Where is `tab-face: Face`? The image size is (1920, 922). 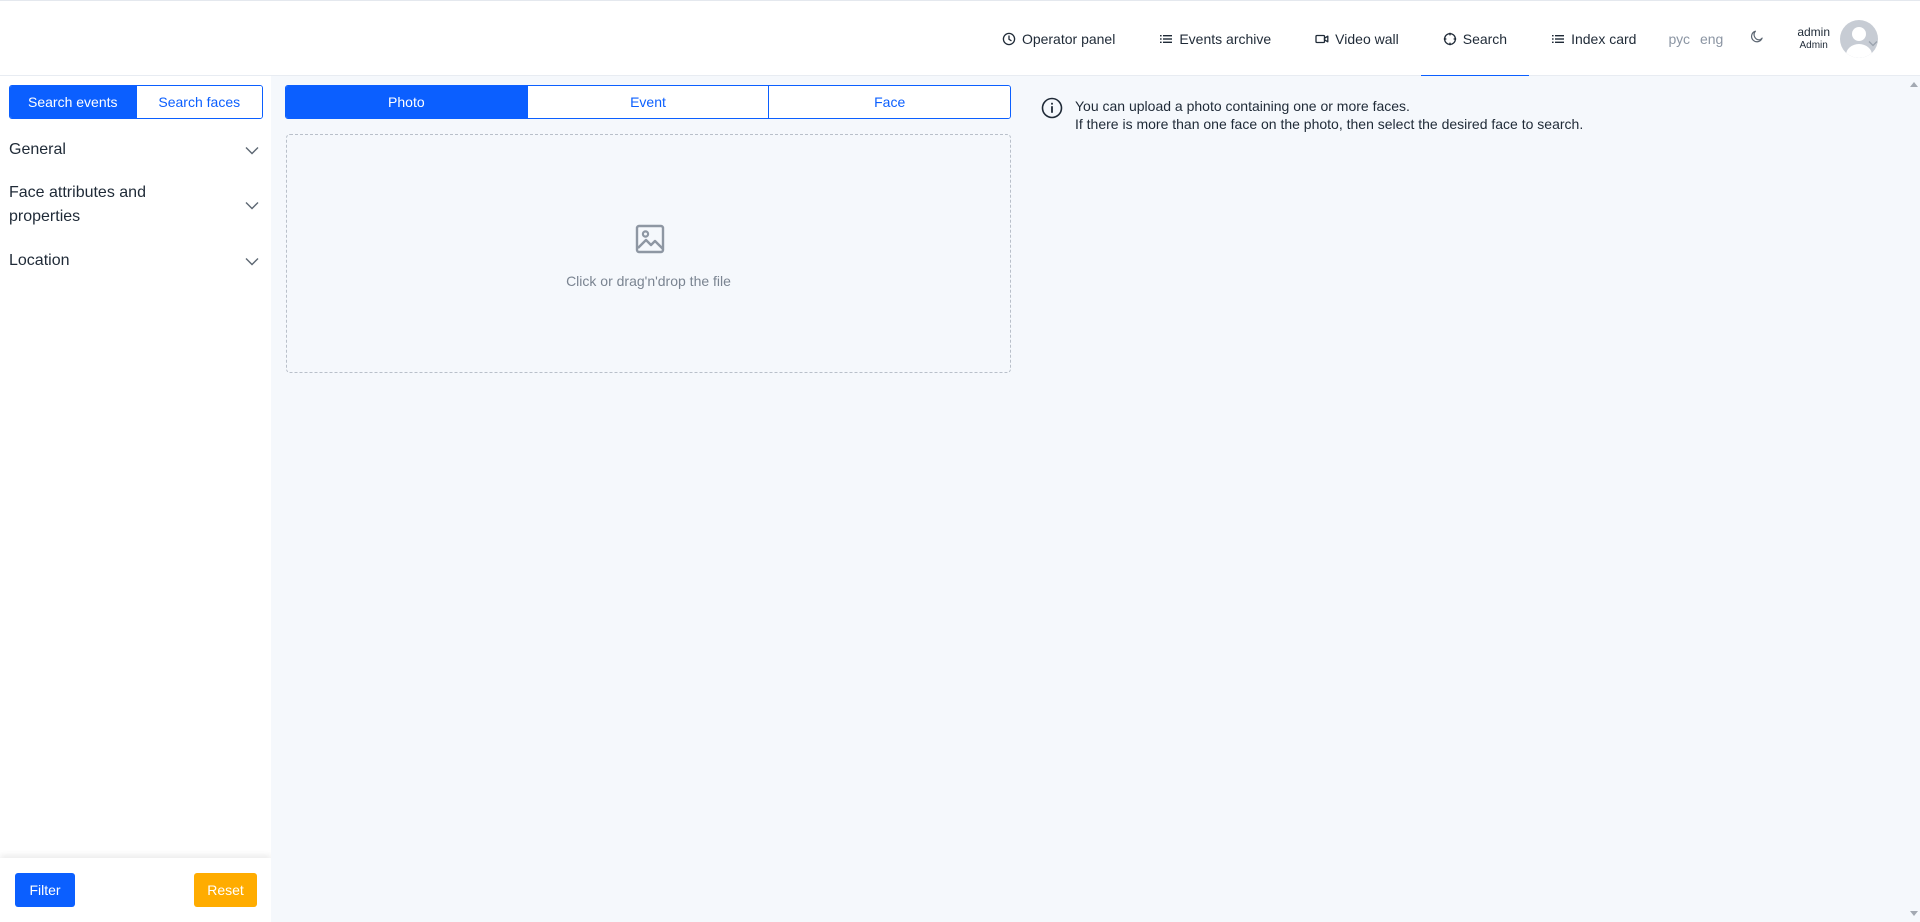
tab-face: Face is located at coordinates (889, 102).